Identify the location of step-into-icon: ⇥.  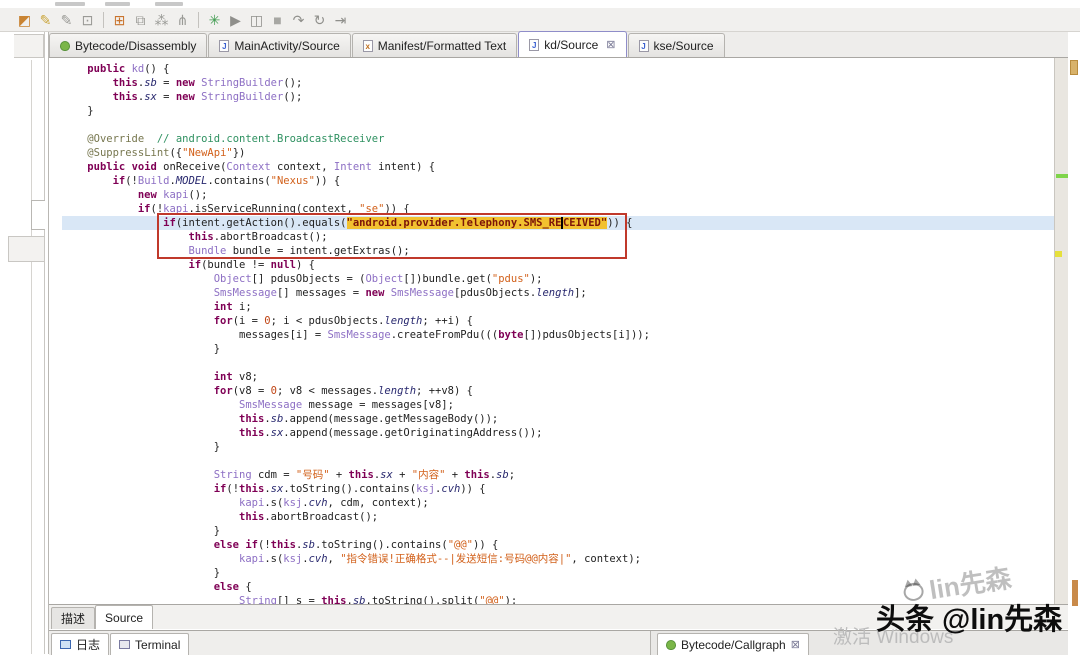
(340, 20).